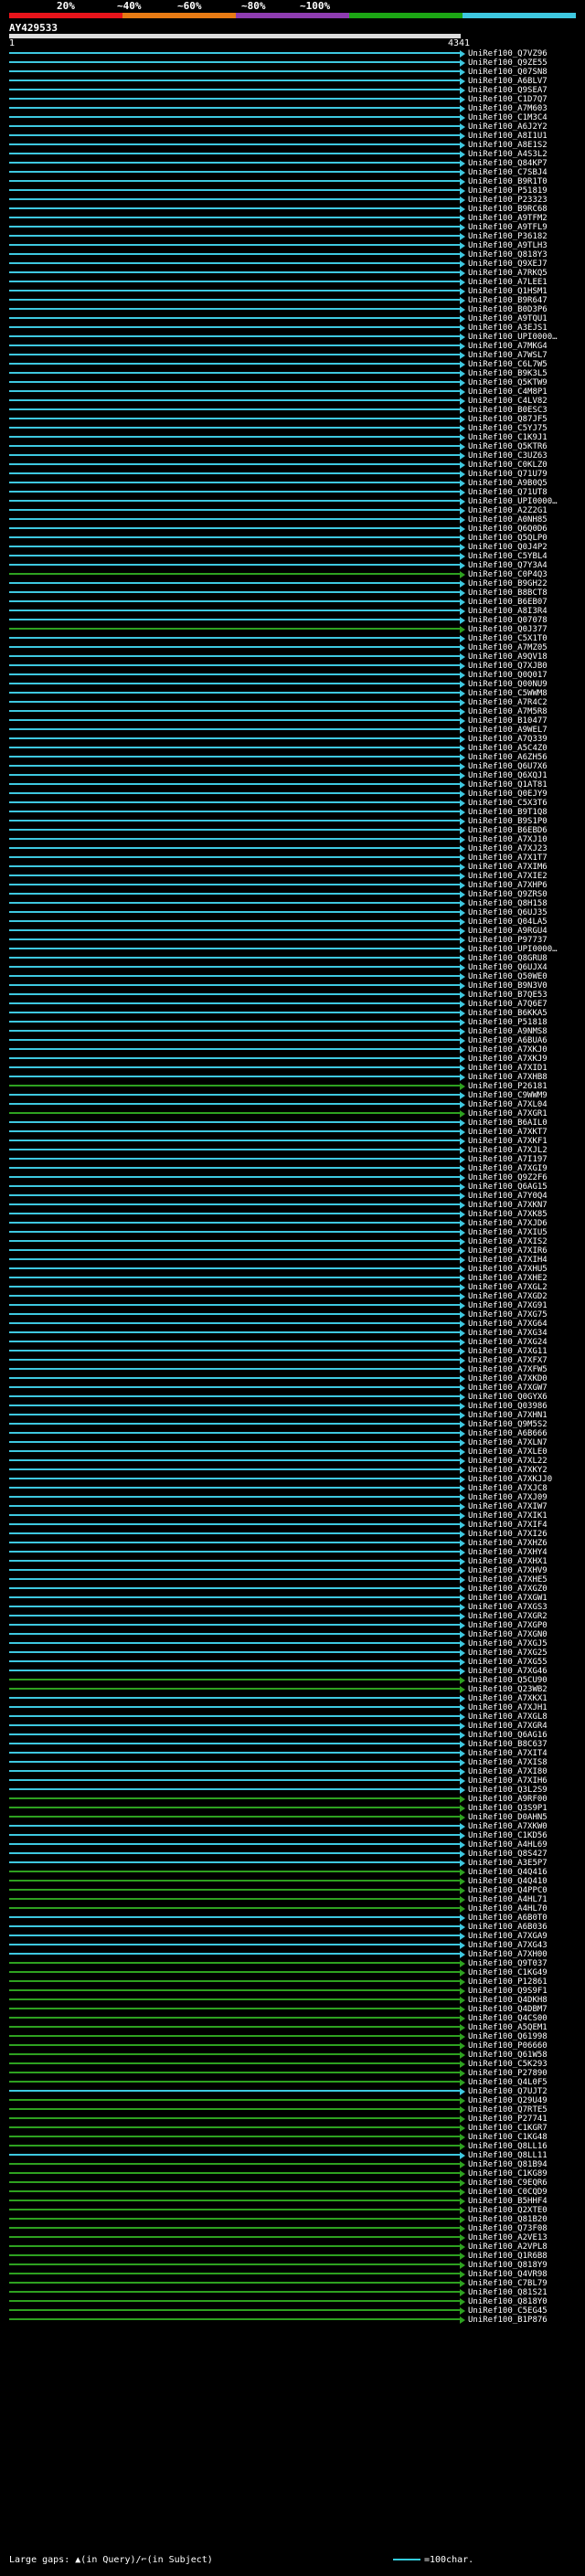 The width and height of the screenshot is (585, 2576). I want to click on alignment-row: UniRef100_A9TQU1, so click(293, 318).